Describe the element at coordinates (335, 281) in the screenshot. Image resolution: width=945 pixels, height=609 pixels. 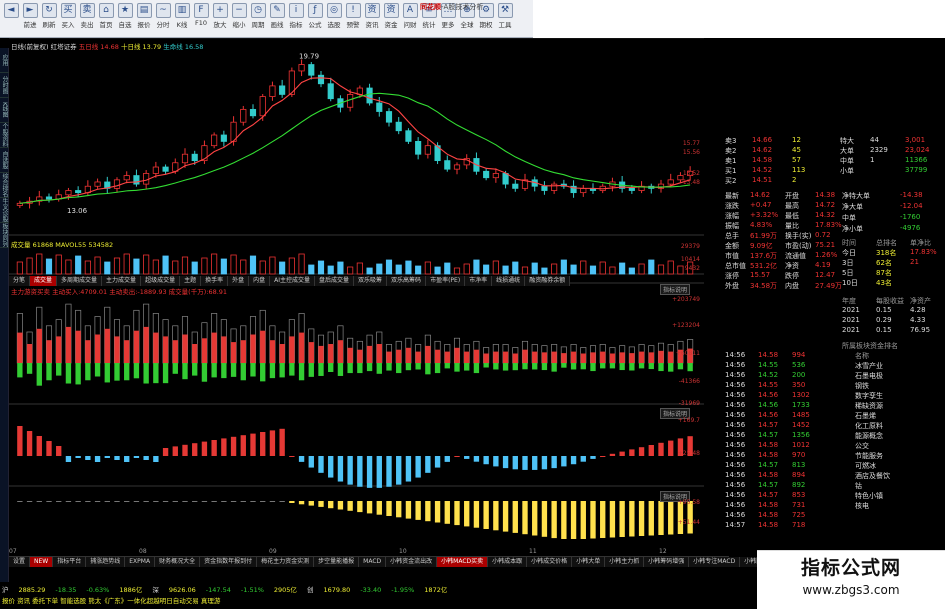
I see `indicator-tab: 盘后成交量` at that location.